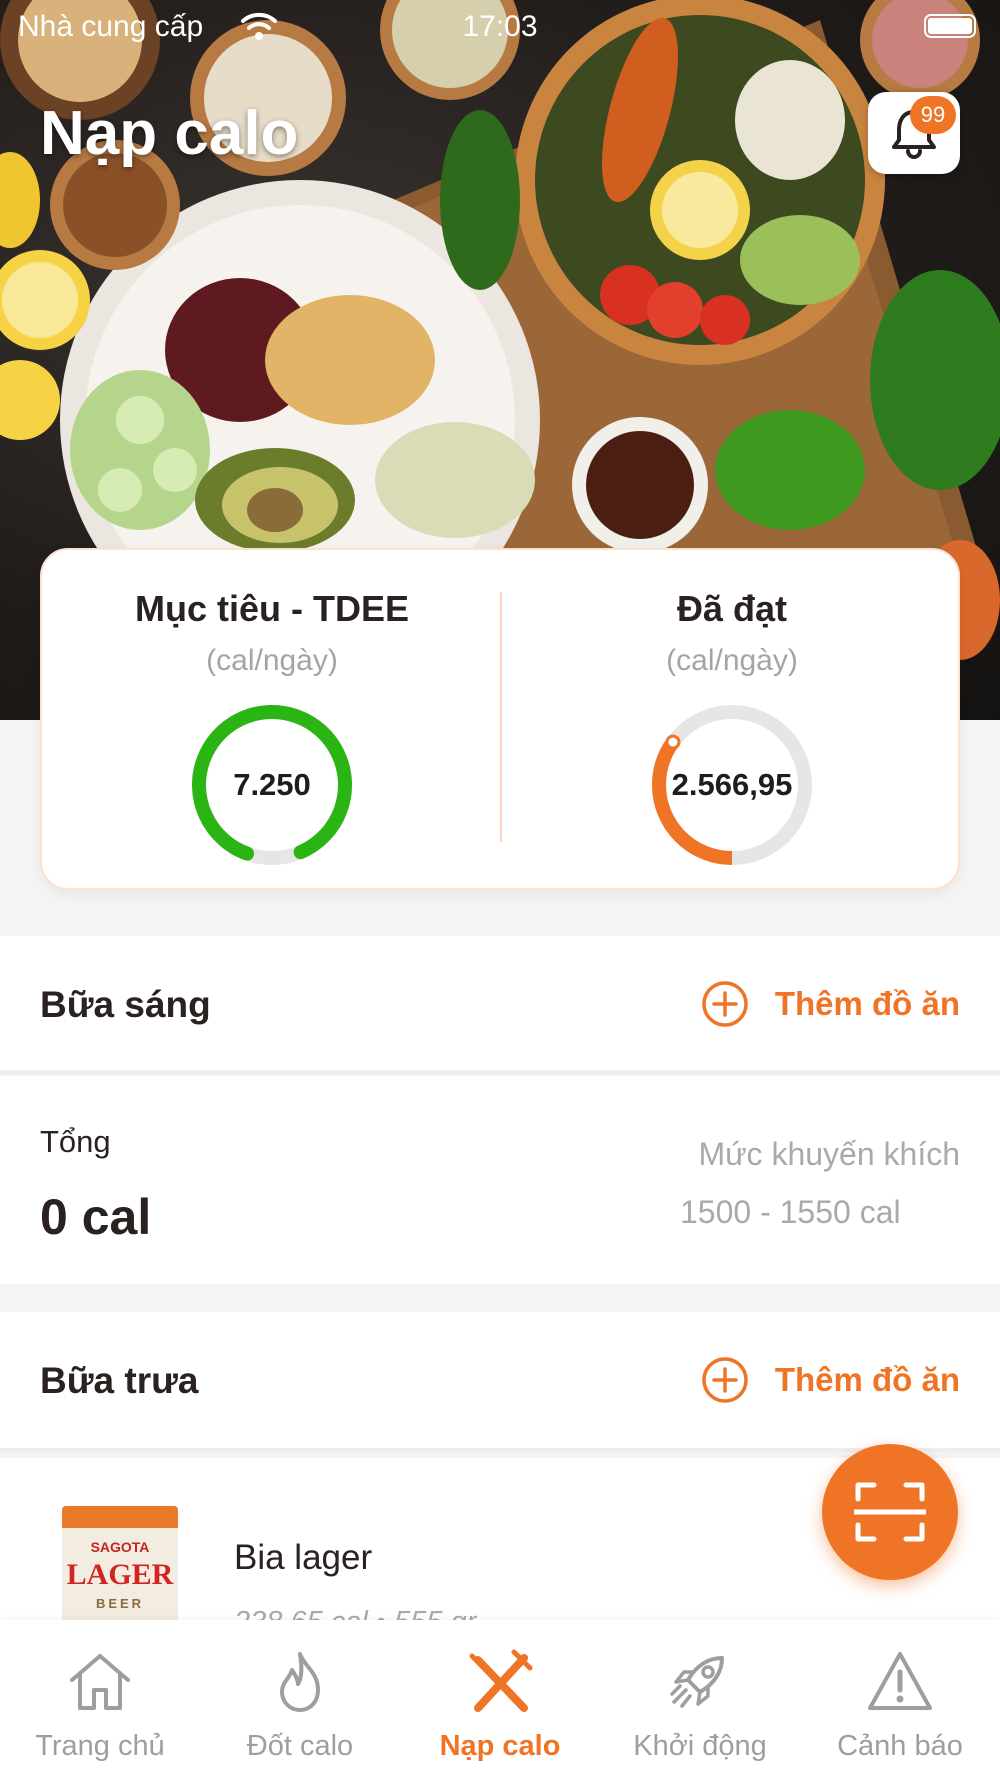 The width and height of the screenshot is (1000, 1778). I want to click on flame-icon, so click(300, 1682).